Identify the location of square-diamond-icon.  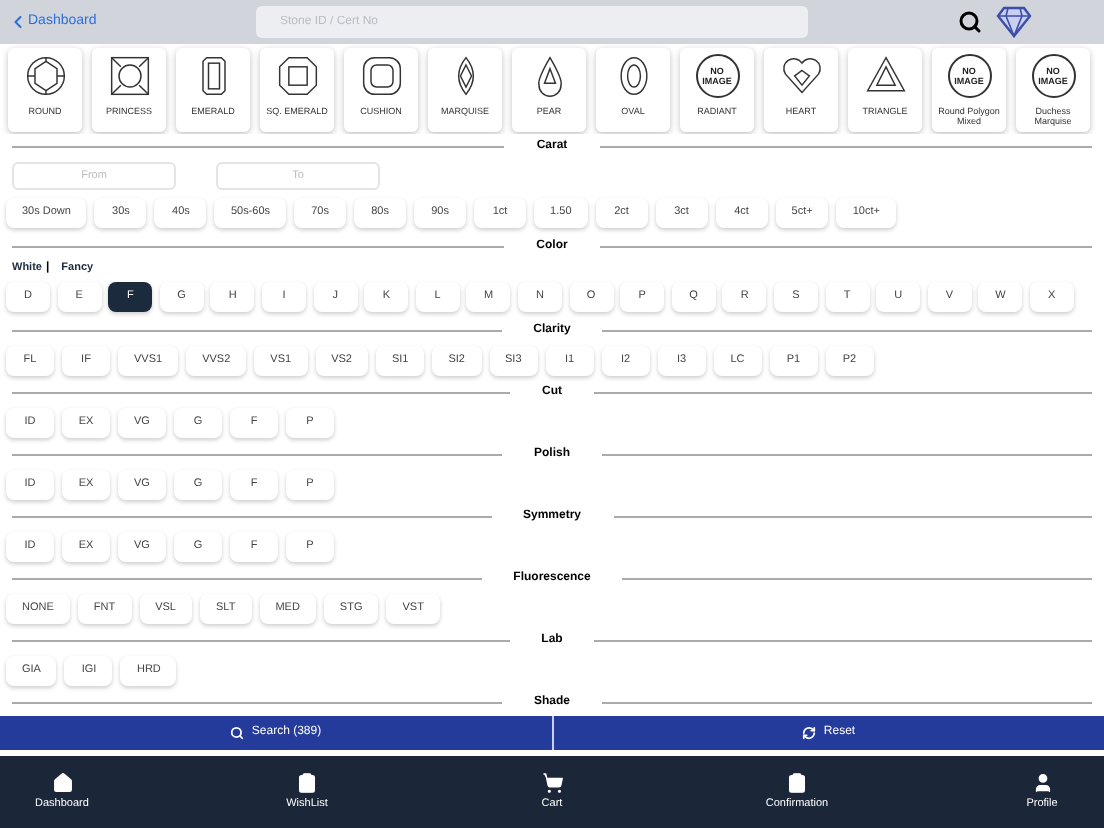
(129, 76).